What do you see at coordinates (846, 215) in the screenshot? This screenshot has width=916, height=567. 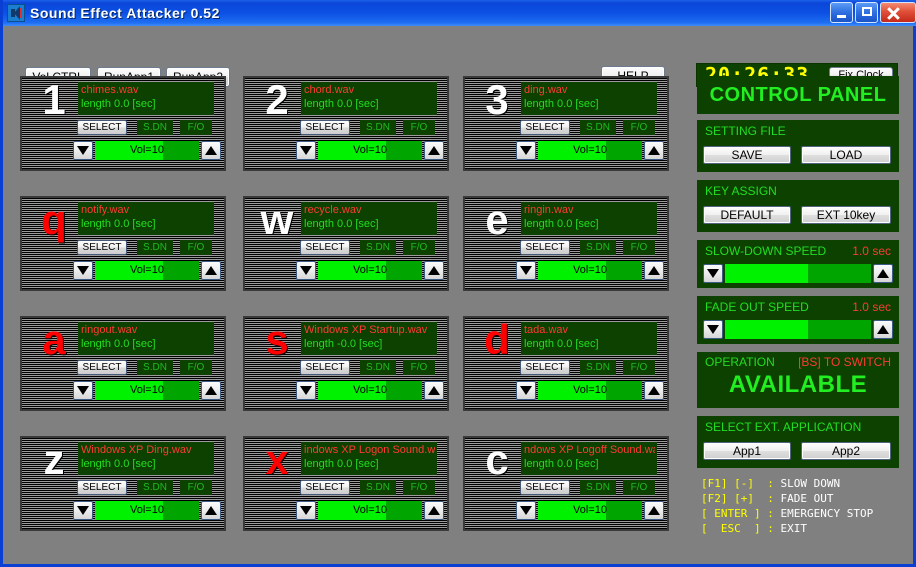 I see `key-assign-ext10key-button: EXT 10key` at bounding box center [846, 215].